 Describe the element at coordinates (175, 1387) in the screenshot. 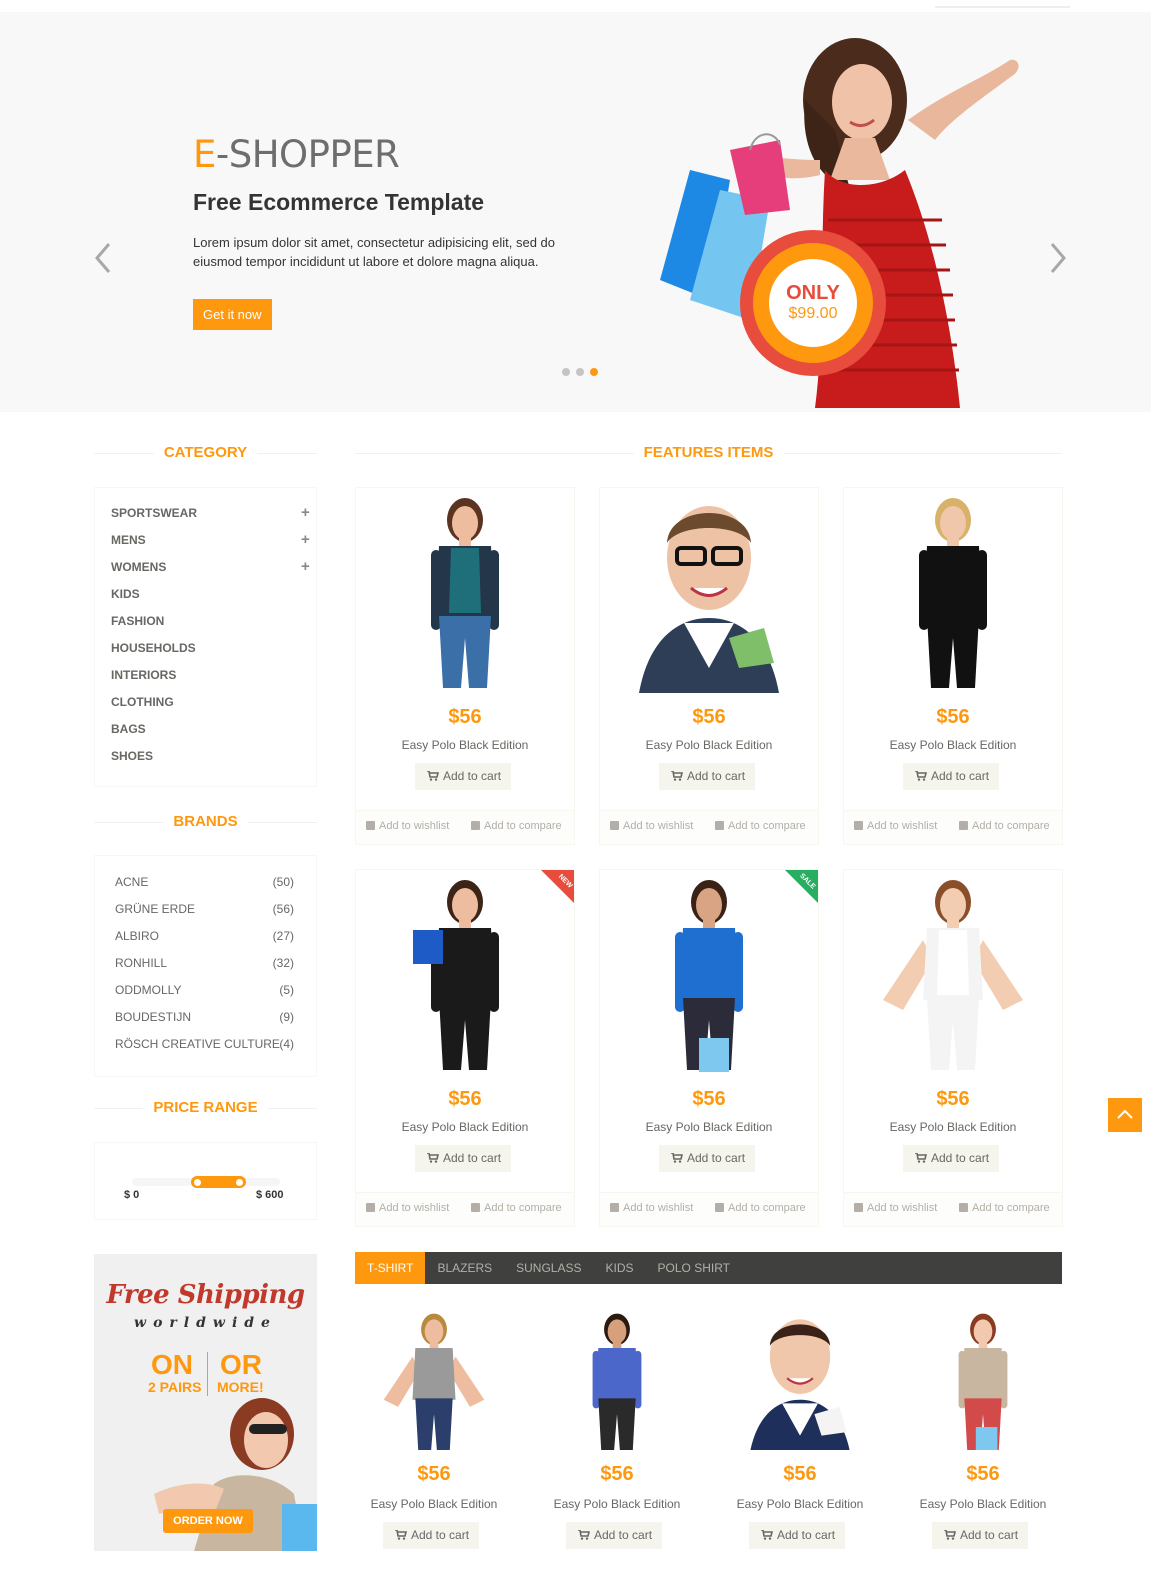

I see `promo-pairs: 2 PAIRS` at that location.